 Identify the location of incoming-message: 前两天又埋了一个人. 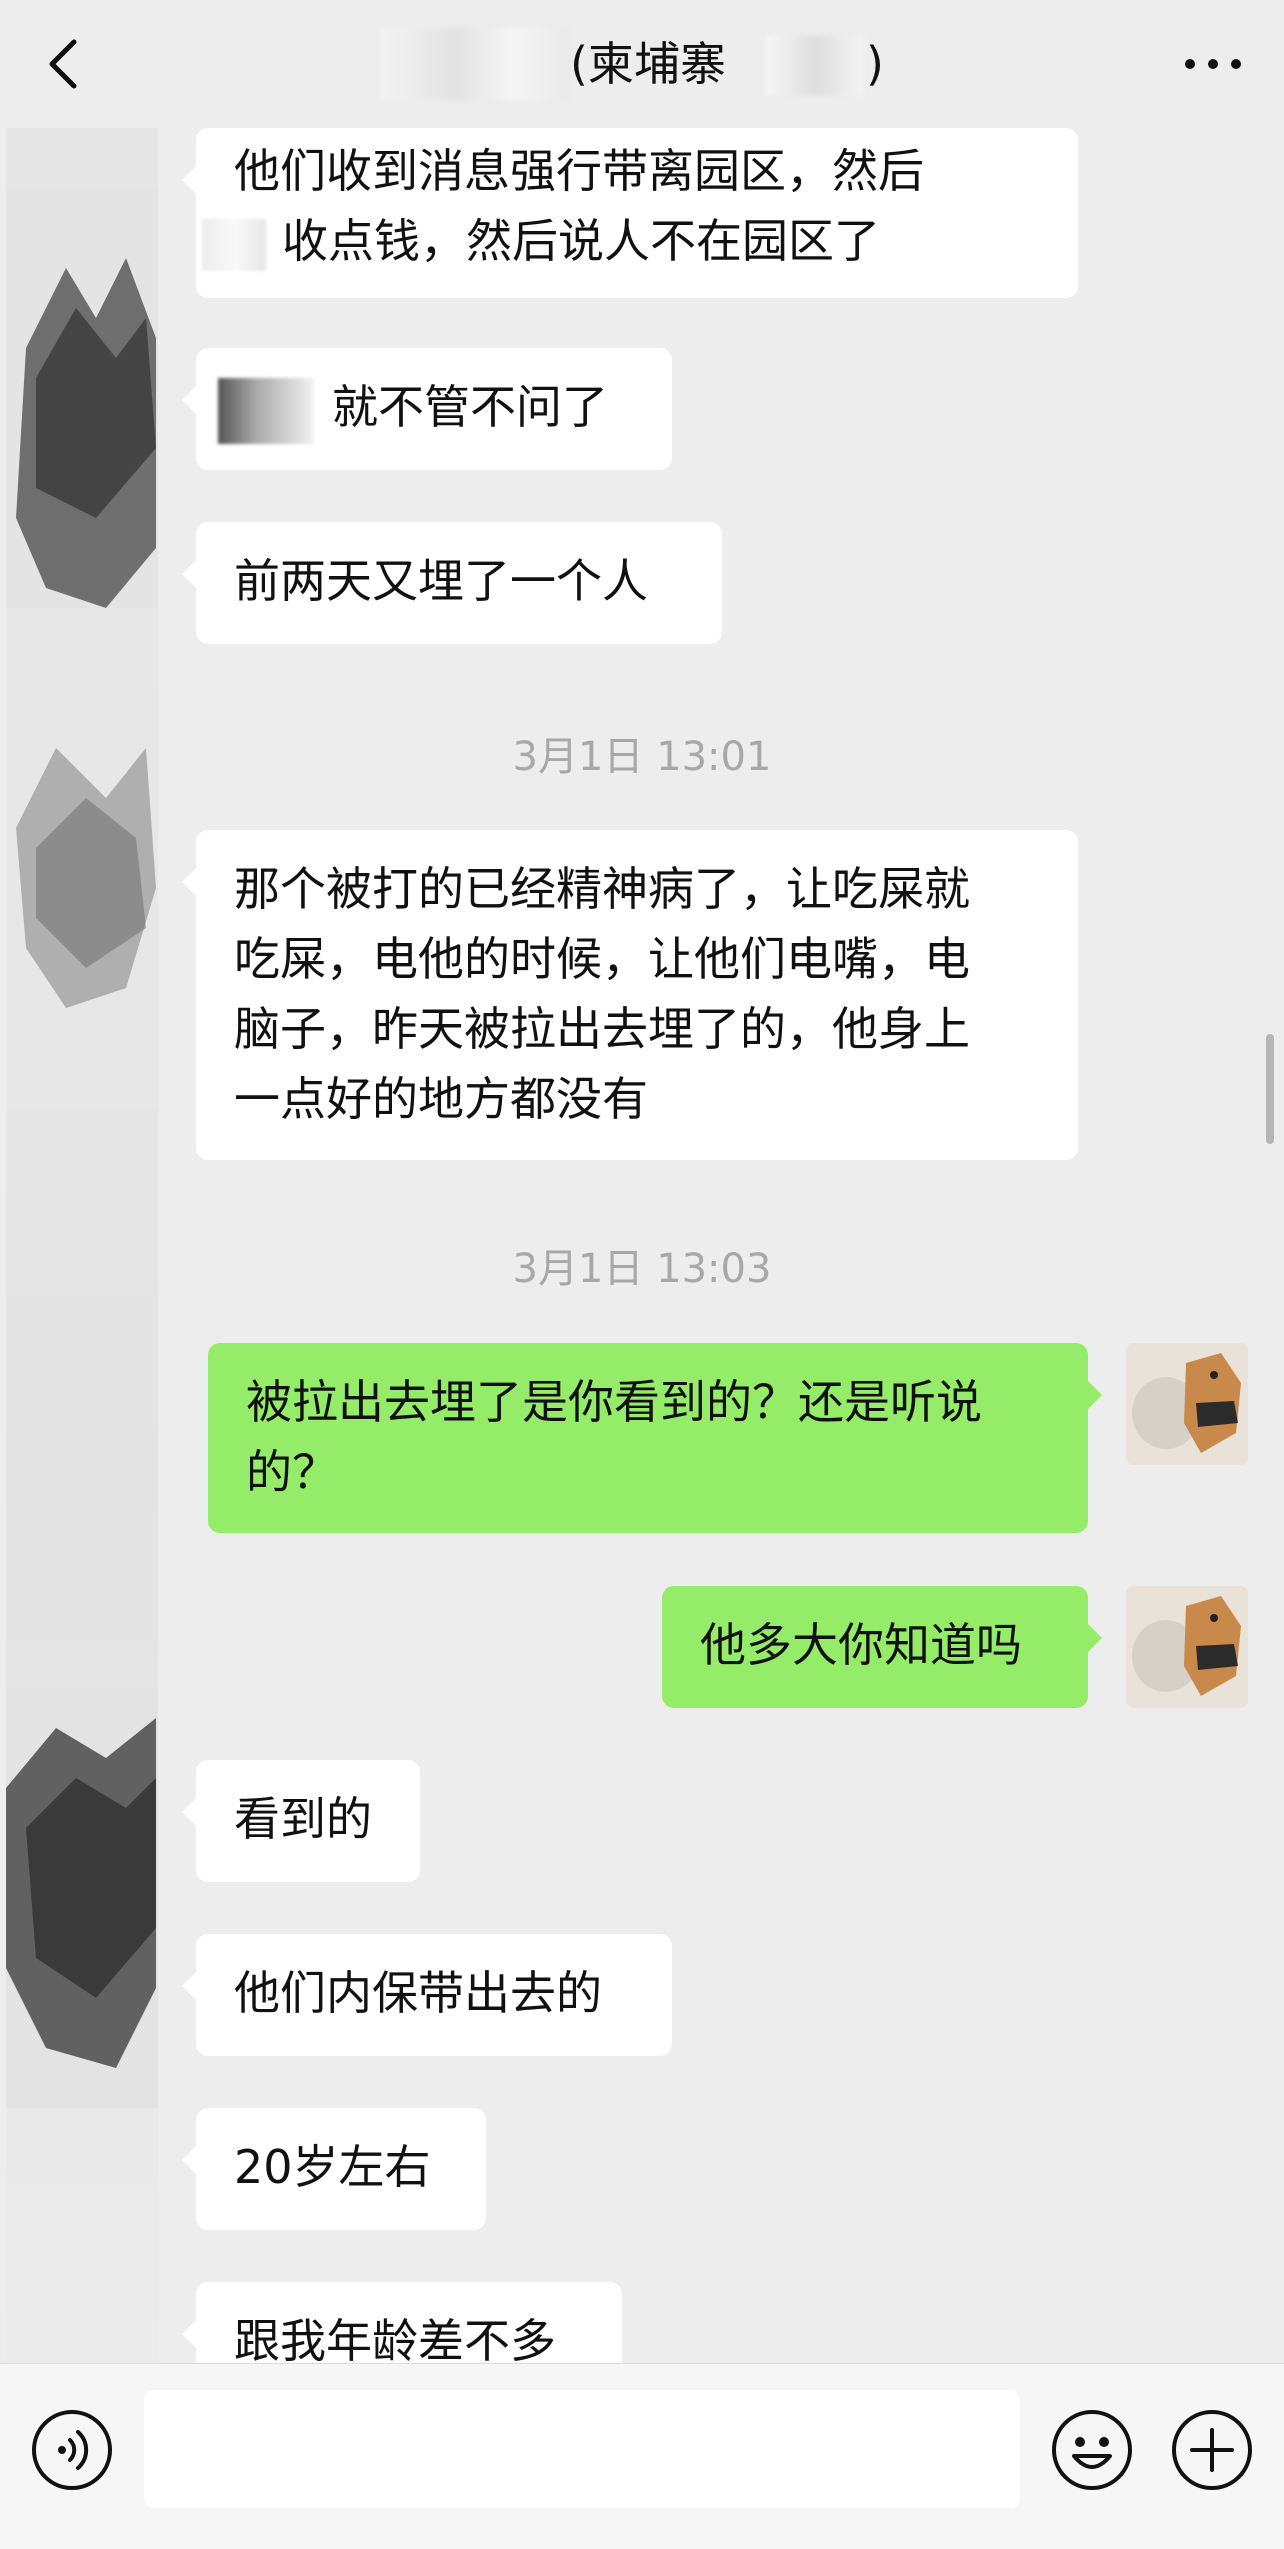
(452, 583).